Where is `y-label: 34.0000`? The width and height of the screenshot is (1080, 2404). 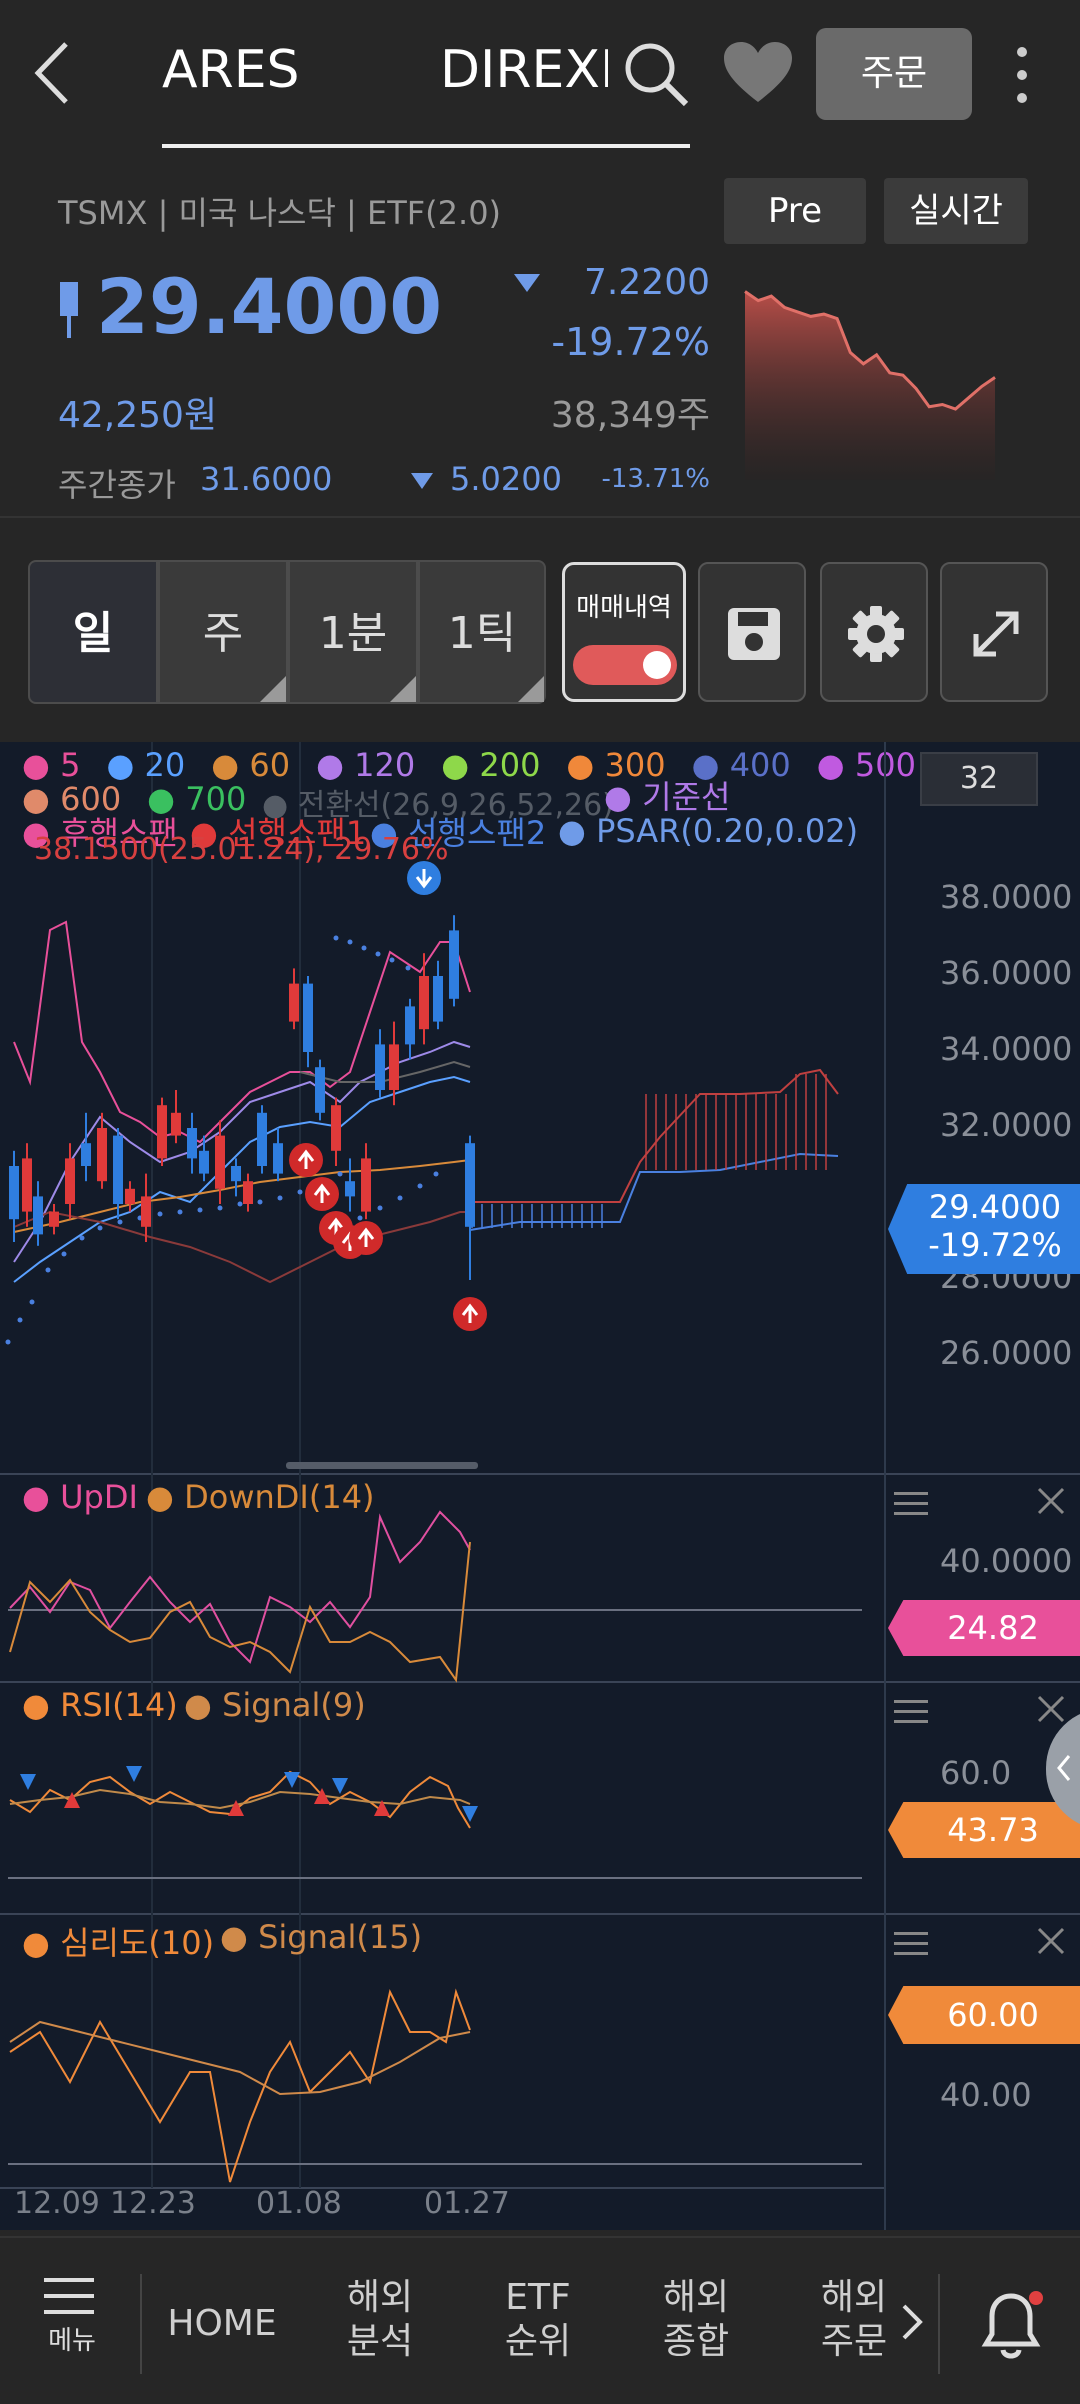
y-label: 34.0000 is located at coordinates (1006, 1049).